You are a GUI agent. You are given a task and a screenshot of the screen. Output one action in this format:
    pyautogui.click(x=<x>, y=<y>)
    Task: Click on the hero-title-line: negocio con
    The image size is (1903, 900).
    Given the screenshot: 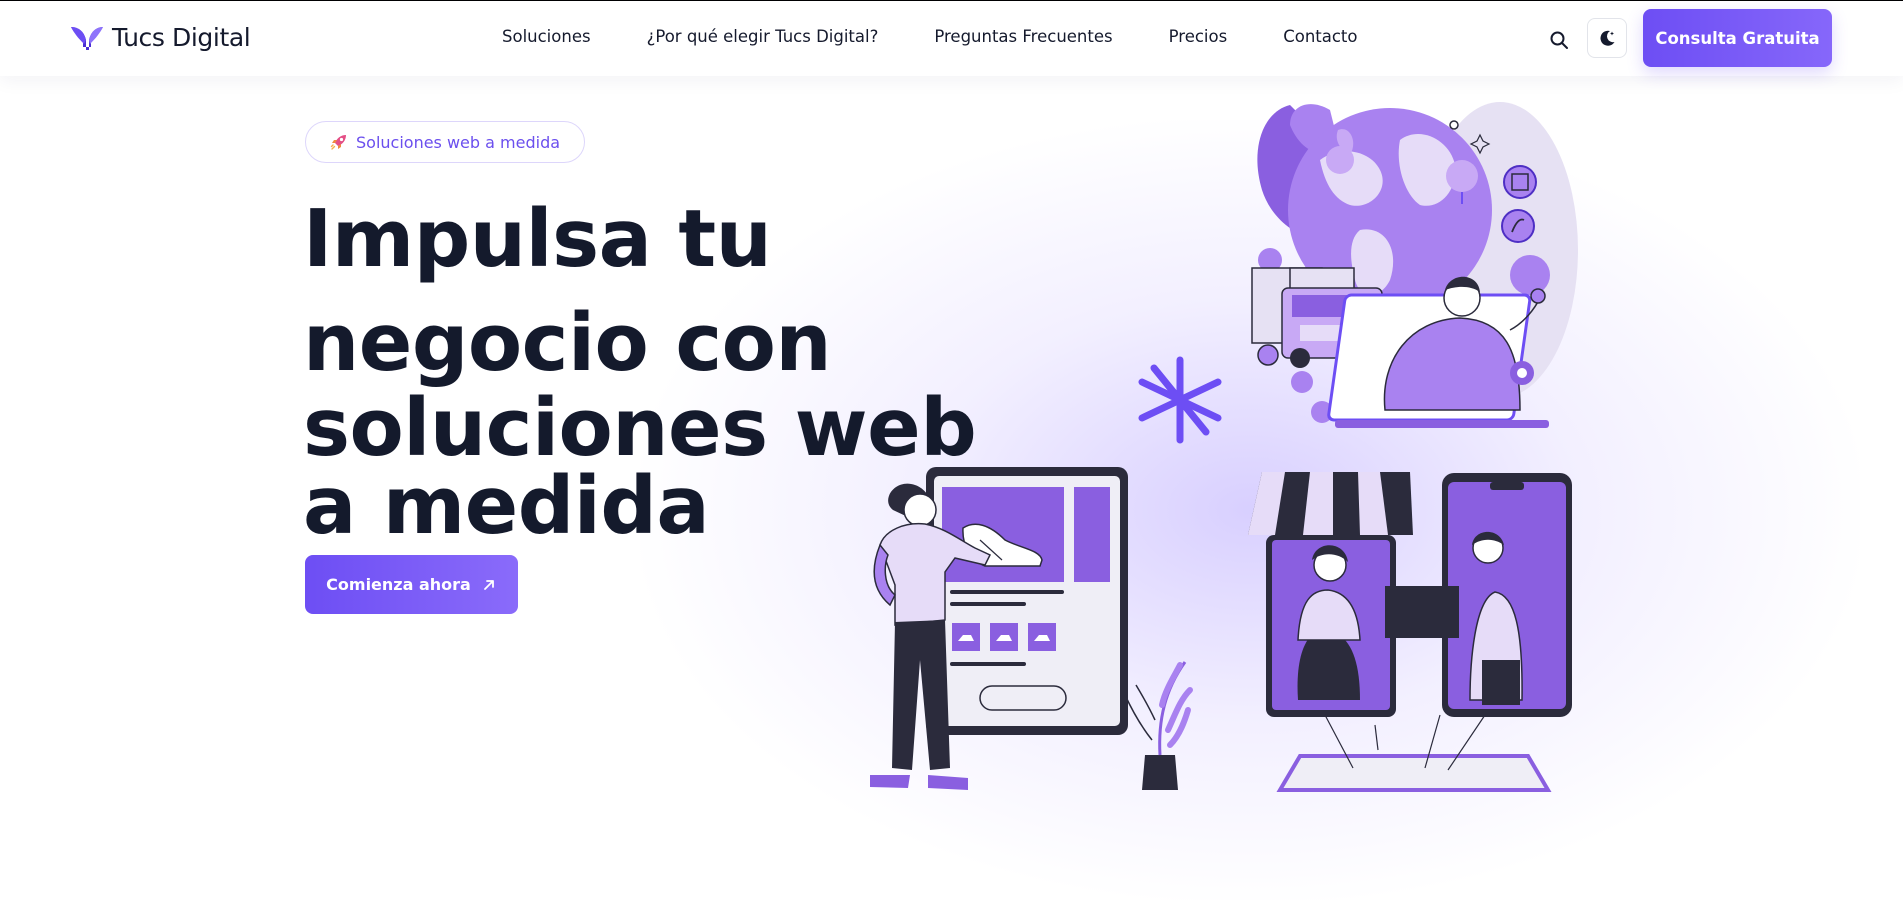 What is the action you would take?
    pyautogui.click(x=567, y=343)
    